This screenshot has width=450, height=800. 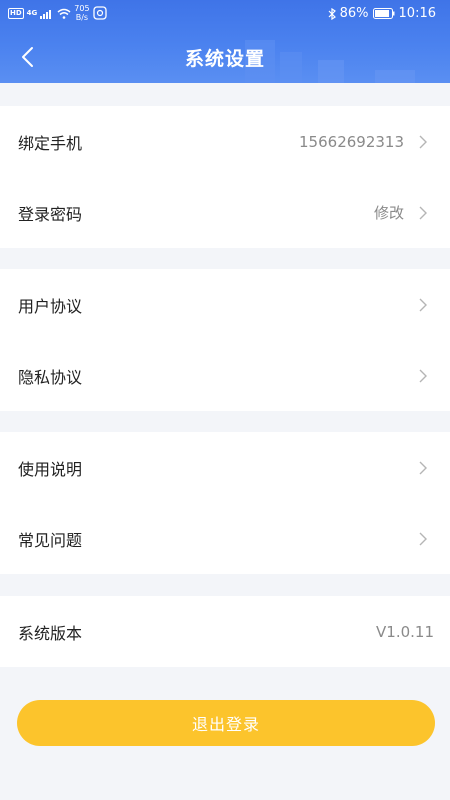 What do you see at coordinates (225, 538) in the screenshot?
I see `faq-row: 常见问题` at bounding box center [225, 538].